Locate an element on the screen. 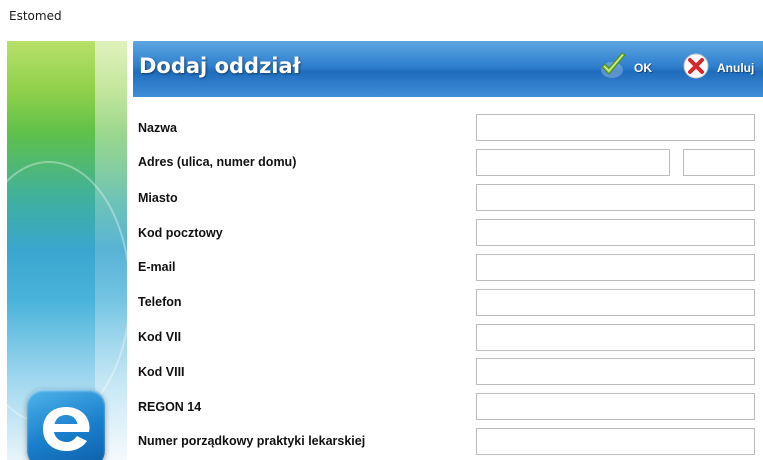  side-panel is located at coordinates (67, 250).